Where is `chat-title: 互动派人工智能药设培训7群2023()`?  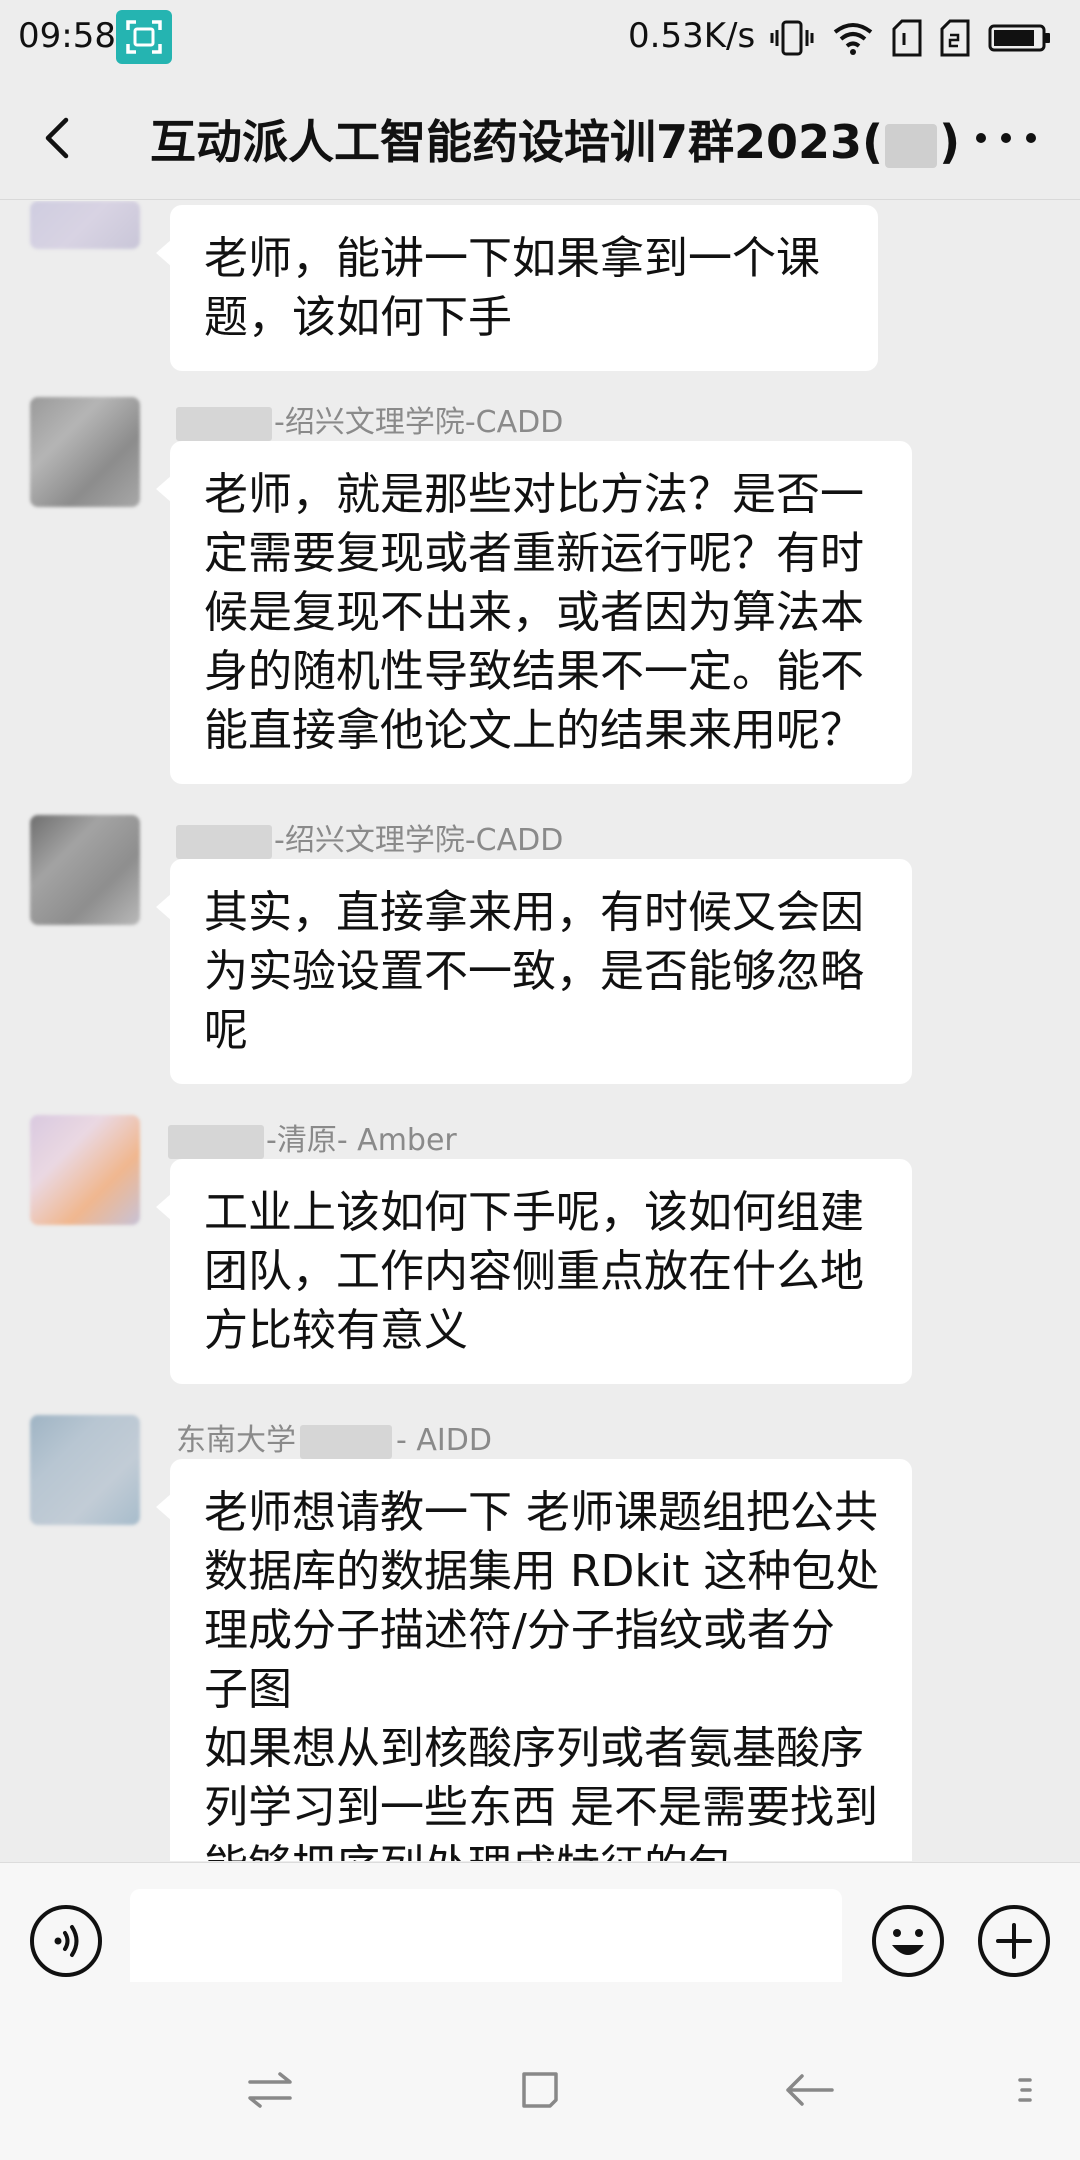
chat-title: 互动派人工智能药设培训7群2023() is located at coordinates (555, 139).